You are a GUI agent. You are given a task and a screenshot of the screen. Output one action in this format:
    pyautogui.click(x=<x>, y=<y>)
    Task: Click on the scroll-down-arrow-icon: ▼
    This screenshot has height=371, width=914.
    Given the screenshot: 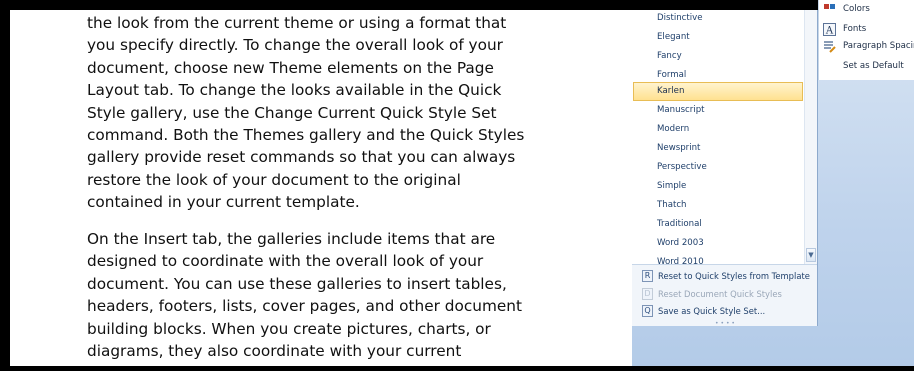 What is the action you would take?
    pyautogui.click(x=811, y=255)
    